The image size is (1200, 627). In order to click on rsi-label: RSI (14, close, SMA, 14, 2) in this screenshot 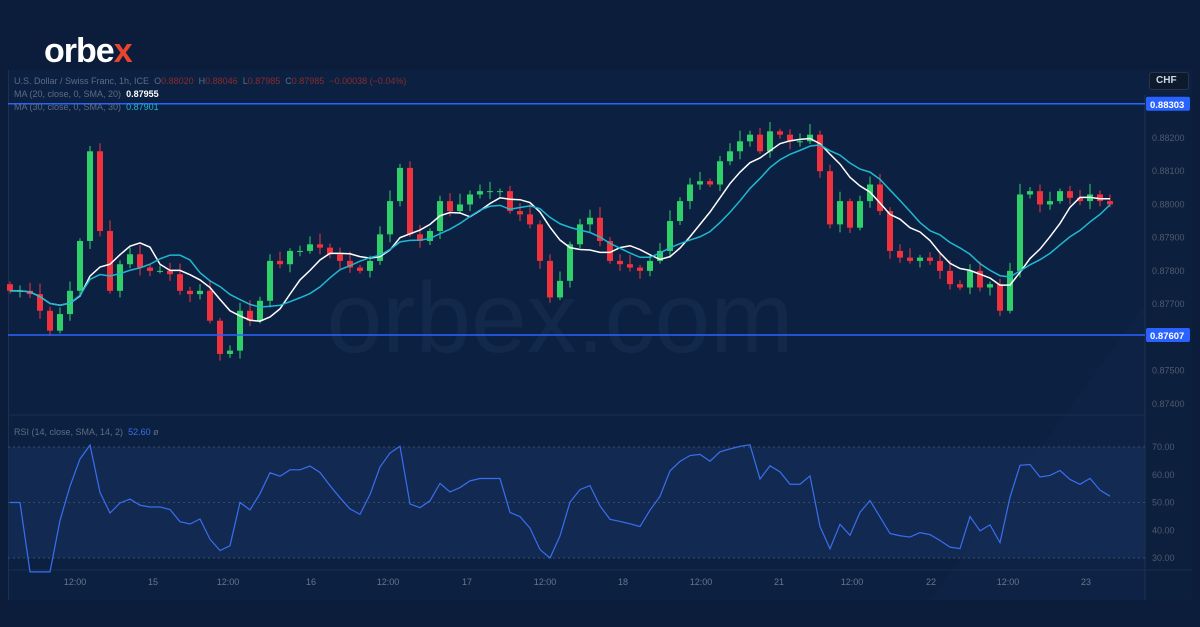, I will do `click(69, 432)`.